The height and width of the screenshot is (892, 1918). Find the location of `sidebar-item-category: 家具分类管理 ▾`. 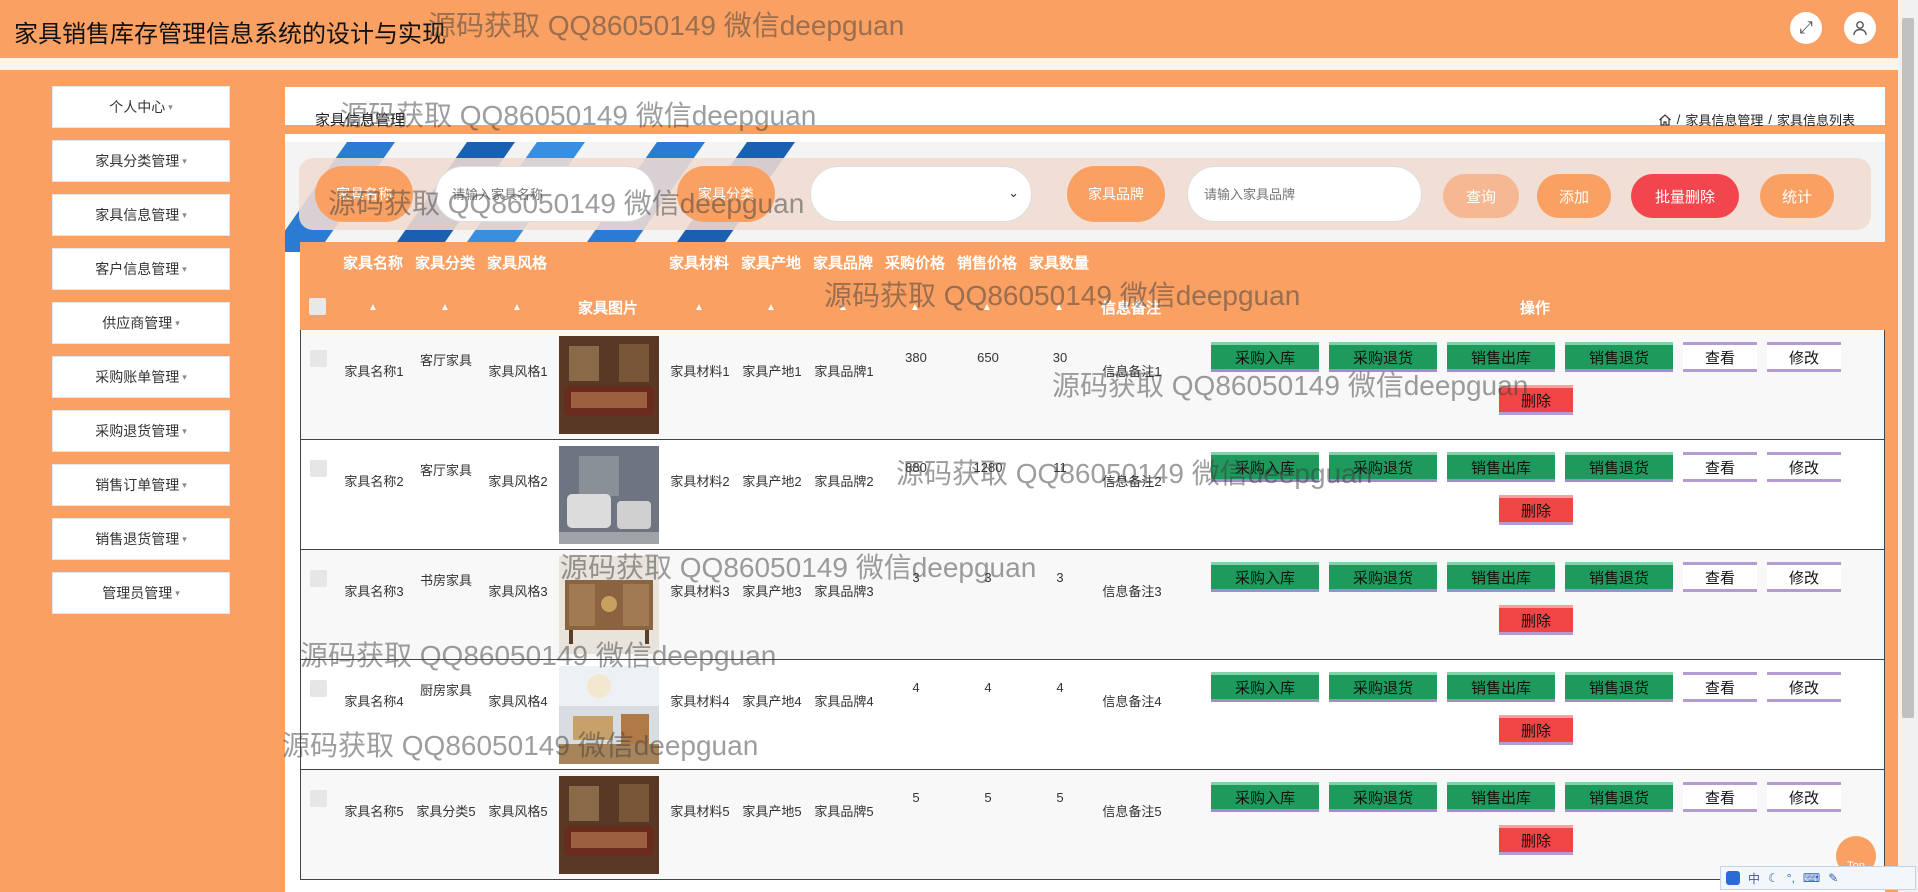

sidebar-item-category: 家具分类管理 ▾ is located at coordinates (141, 161).